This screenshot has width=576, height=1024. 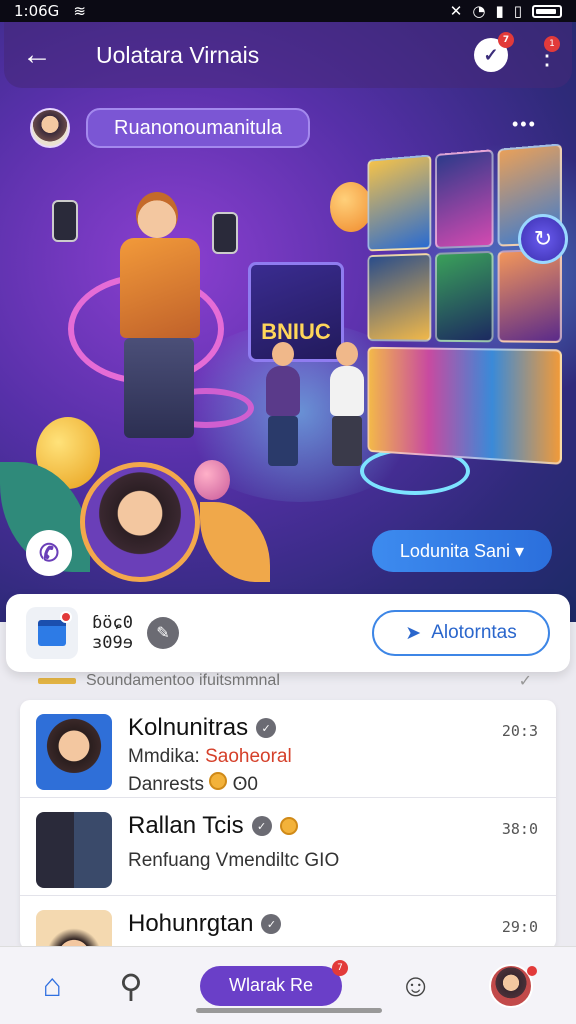 I want to click on stats-line-1: ɓöɕ0, so click(x=112, y=623).